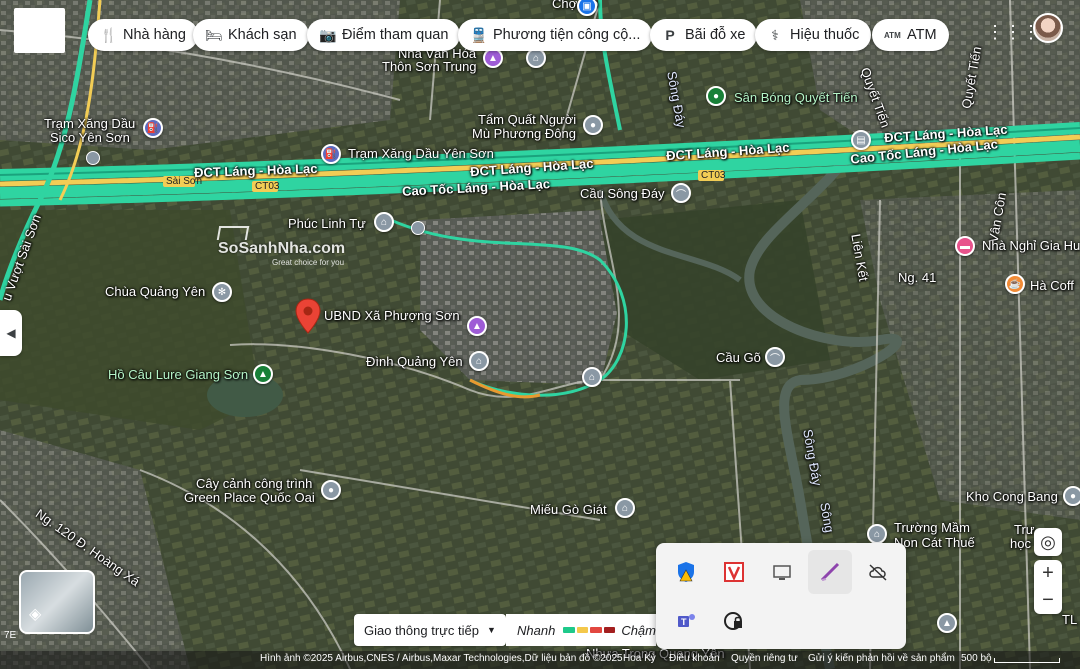 The height and width of the screenshot is (669, 1080). I want to click on traffic-dropdown: Giao thông trực tiếp ▼, so click(430, 630).